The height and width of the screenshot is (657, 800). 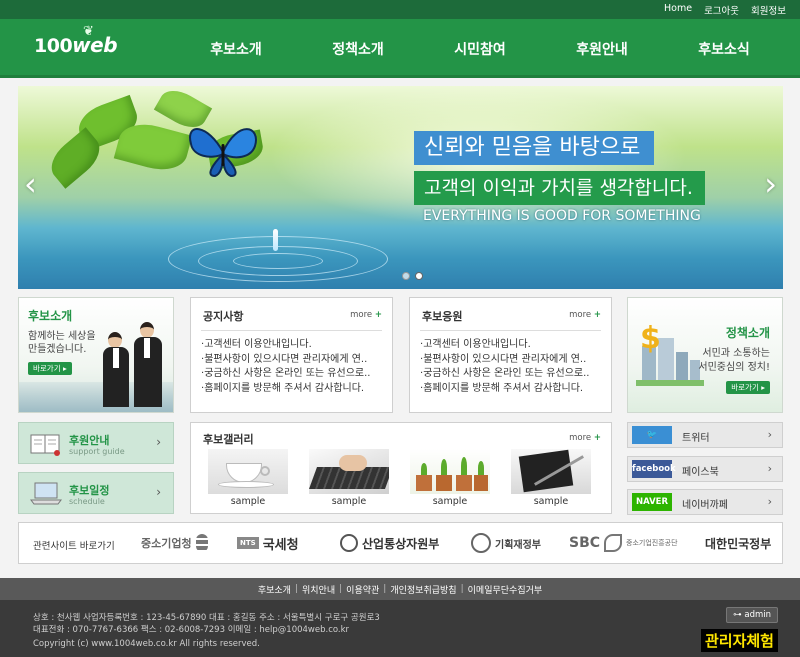 What do you see at coordinates (506, 543) in the screenshot?
I see `mosf-logo: 기획재정부` at bounding box center [506, 543].